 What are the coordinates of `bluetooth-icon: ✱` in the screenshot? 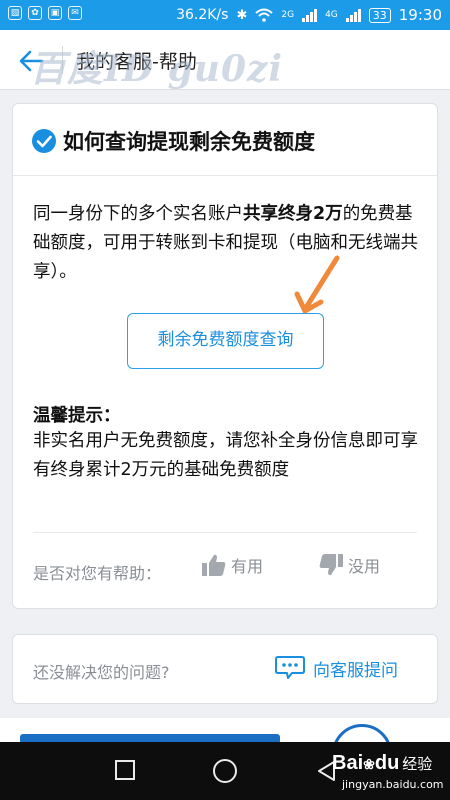 It's located at (242, 15).